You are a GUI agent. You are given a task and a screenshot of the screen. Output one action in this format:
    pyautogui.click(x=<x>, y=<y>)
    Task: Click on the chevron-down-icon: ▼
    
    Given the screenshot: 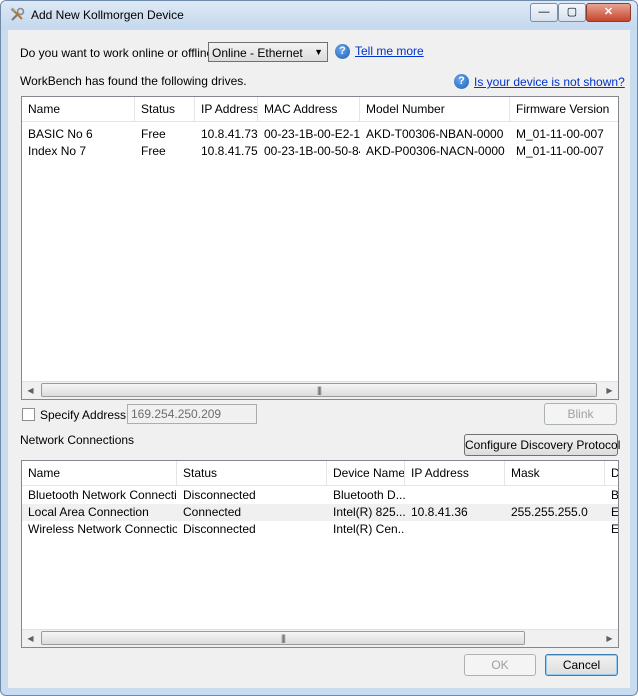 What is the action you would take?
    pyautogui.click(x=318, y=52)
    